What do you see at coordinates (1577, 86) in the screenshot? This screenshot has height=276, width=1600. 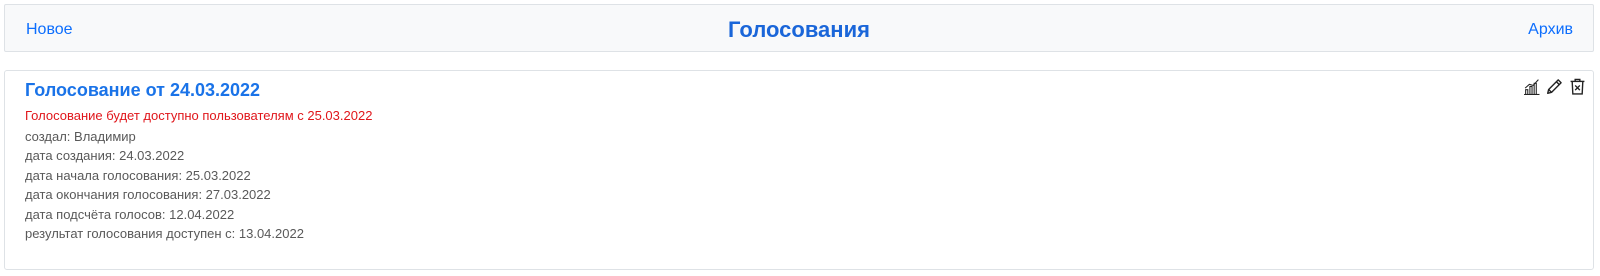 I see `trash-icon` at bounding box center [1577, 86].